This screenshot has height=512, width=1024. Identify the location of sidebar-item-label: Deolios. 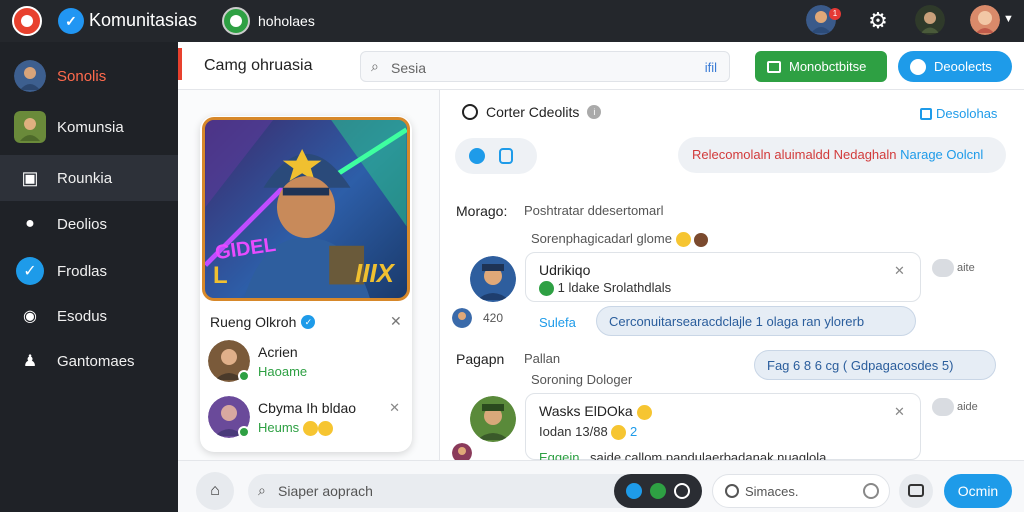
(82, 224).